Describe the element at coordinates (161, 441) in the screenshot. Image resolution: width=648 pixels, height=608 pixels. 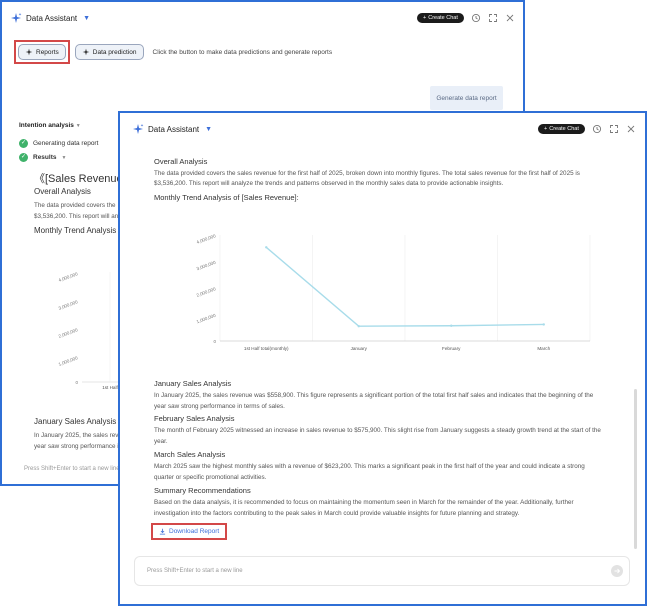
I see `feb-line2: year.` at that location.